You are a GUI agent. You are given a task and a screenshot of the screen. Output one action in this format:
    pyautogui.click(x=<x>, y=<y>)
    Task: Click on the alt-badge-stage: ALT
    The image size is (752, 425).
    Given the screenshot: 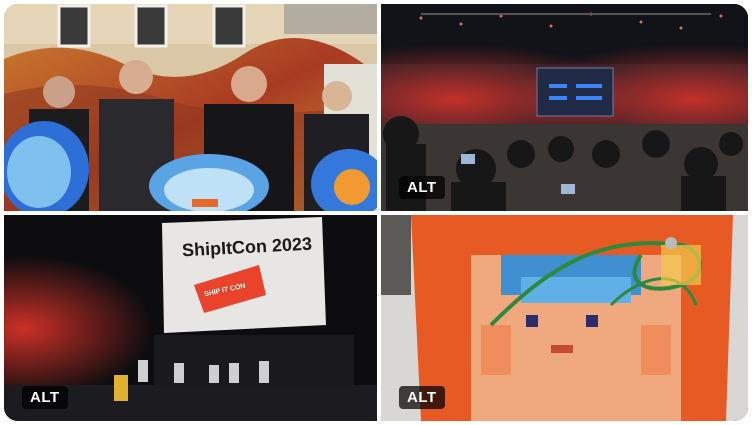 What is the action you would take?
    pyautogui.click(x=45, y=397)
    